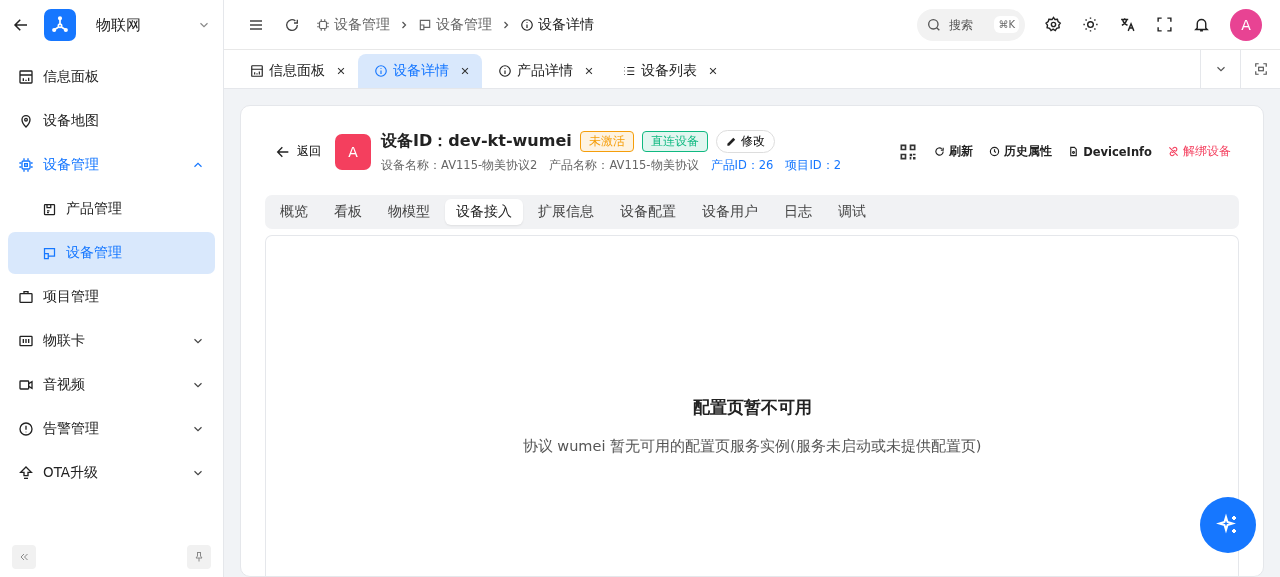  I want to click on device-avatar: A, so click(353, 151).